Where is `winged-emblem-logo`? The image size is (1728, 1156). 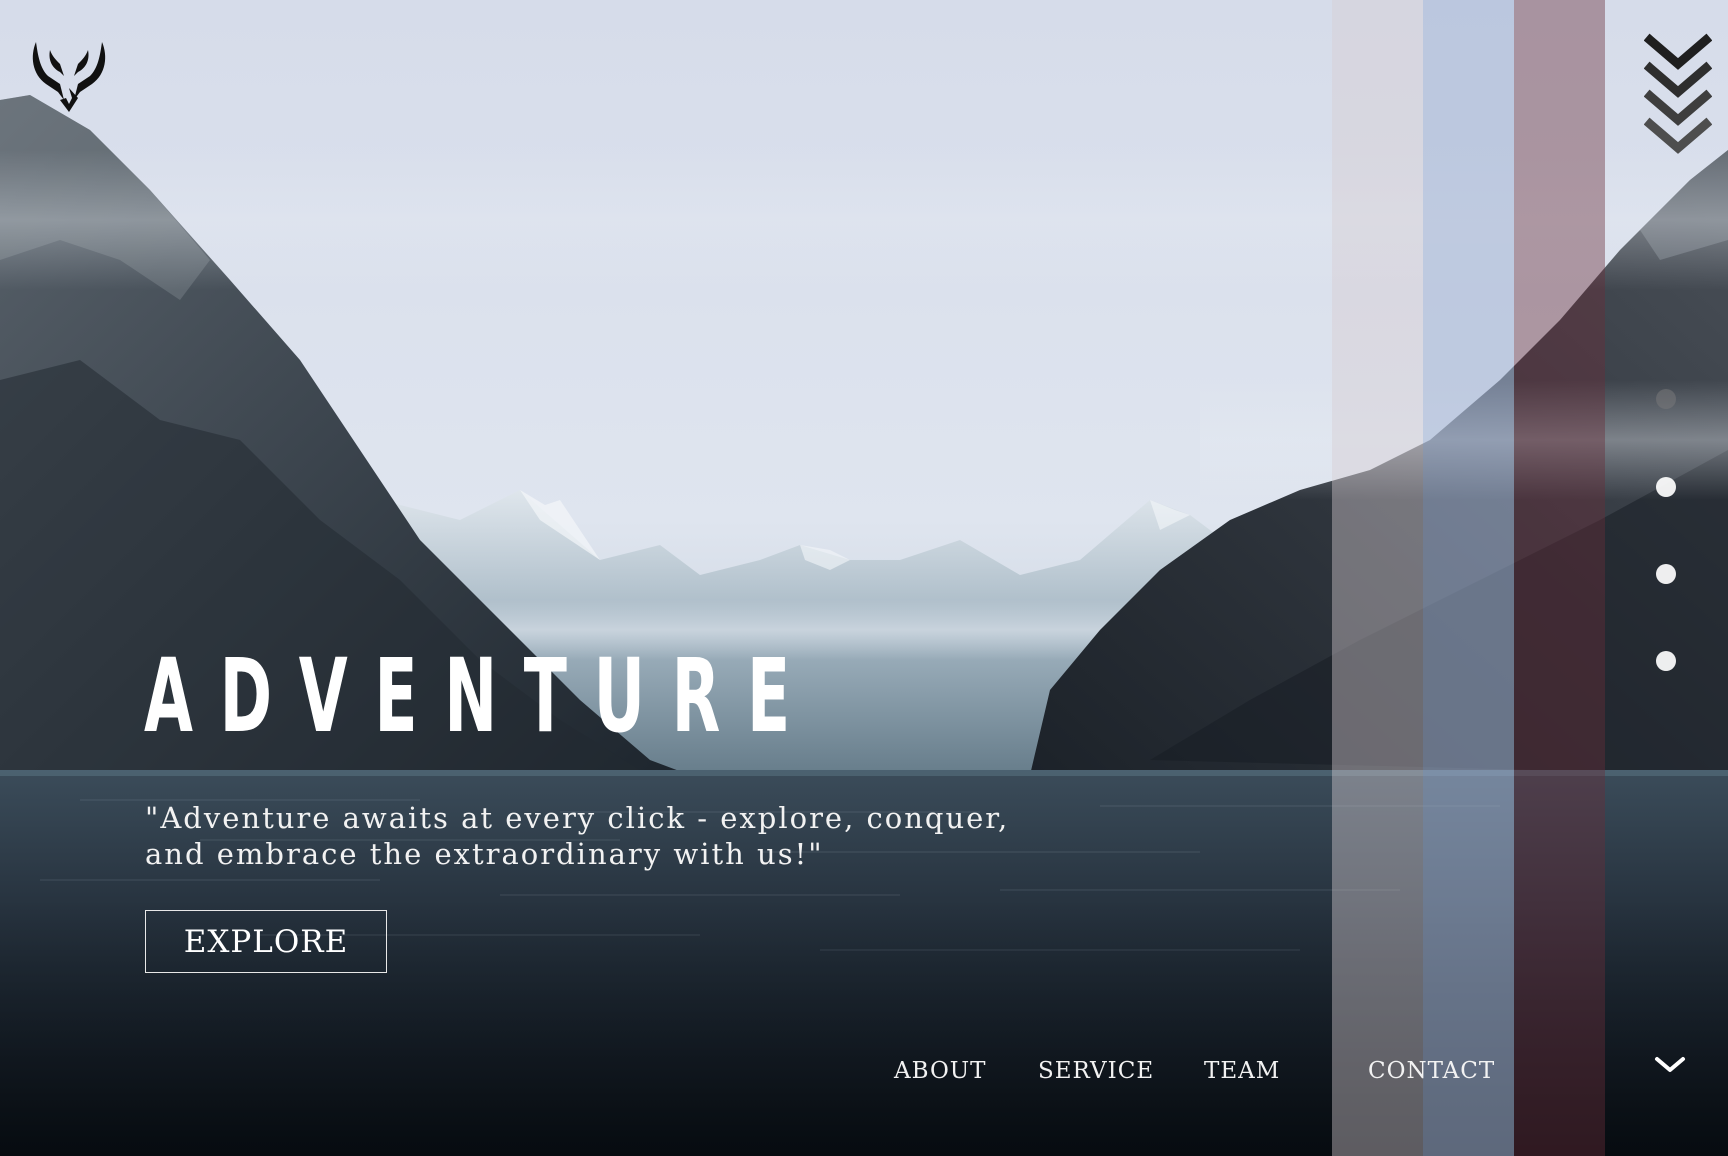
winged-emblem-logo is located at coordinates (69, 75).